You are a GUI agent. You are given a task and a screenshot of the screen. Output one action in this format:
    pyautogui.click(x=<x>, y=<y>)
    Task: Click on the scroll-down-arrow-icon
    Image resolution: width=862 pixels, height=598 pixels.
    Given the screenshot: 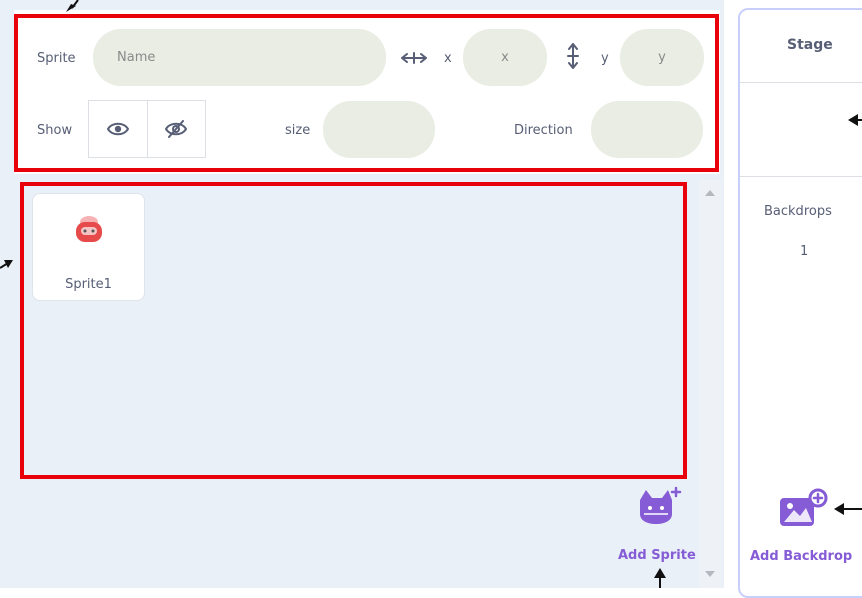 What is the action you would take?
    pyautogui.click(x=710, y=574)
    